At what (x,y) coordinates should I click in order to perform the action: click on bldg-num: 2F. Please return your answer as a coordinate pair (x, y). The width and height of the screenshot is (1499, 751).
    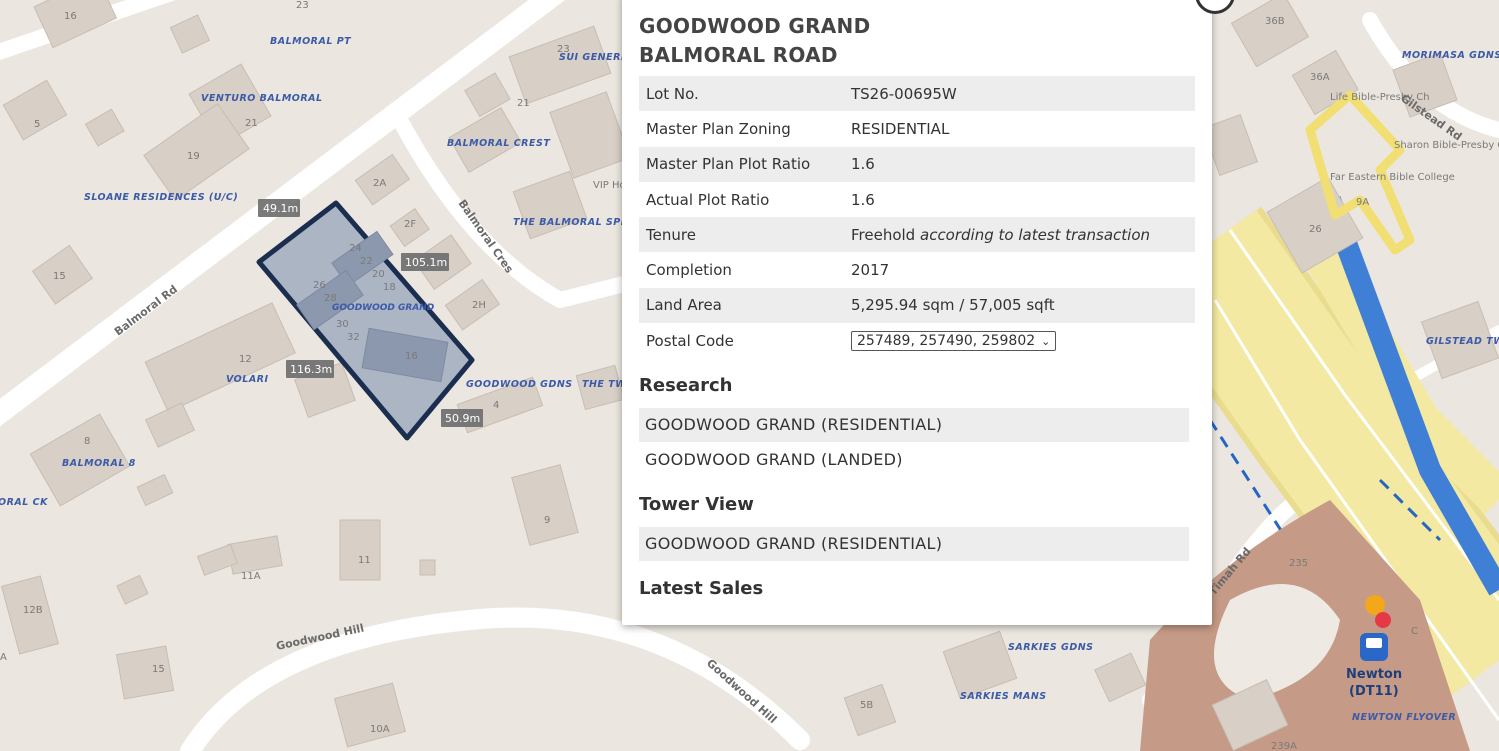
    Looking at the image, I should click on (410, 224).